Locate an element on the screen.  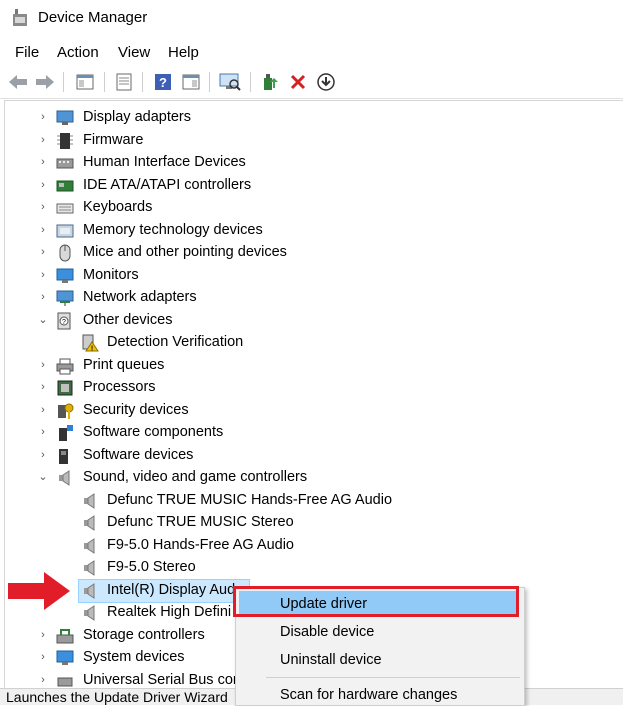
annotation-highlight-box is located at coordinates (376, 601).